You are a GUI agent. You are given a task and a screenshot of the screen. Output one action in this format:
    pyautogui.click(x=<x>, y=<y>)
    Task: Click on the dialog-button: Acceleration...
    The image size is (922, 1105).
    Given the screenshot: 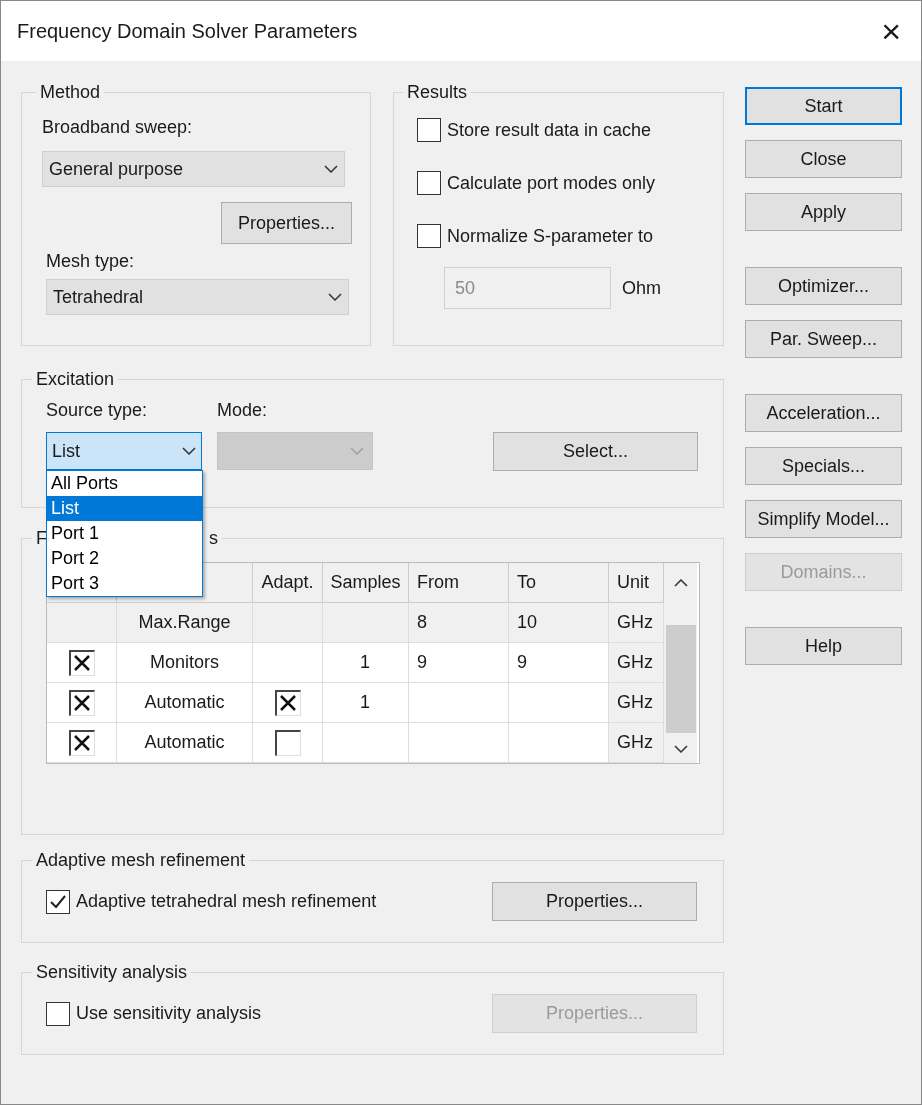 What is the action you would take?
    pyautogui.click(x=823, y=413)
    